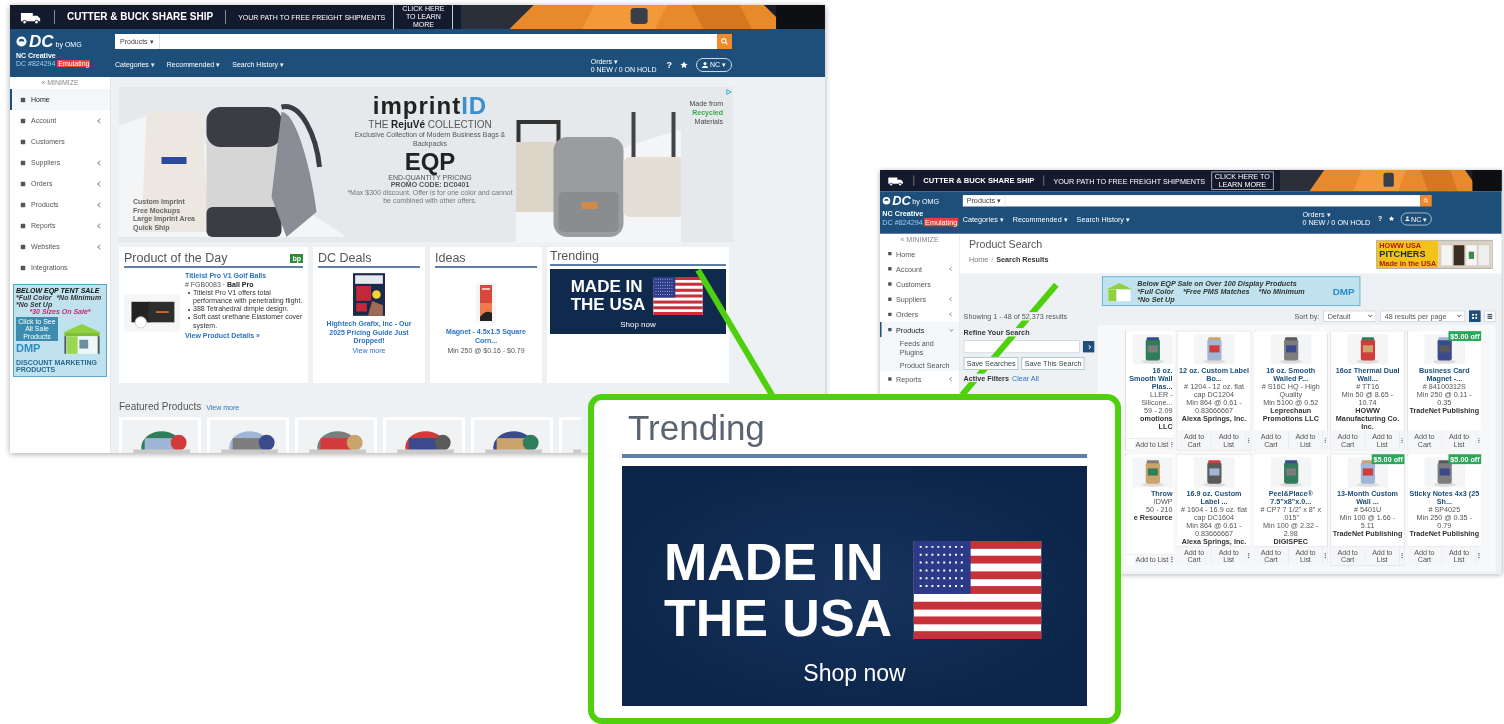  I want to click on promo-title: CUTTER & BUCK SHARE SHIP, so click(140, 17).